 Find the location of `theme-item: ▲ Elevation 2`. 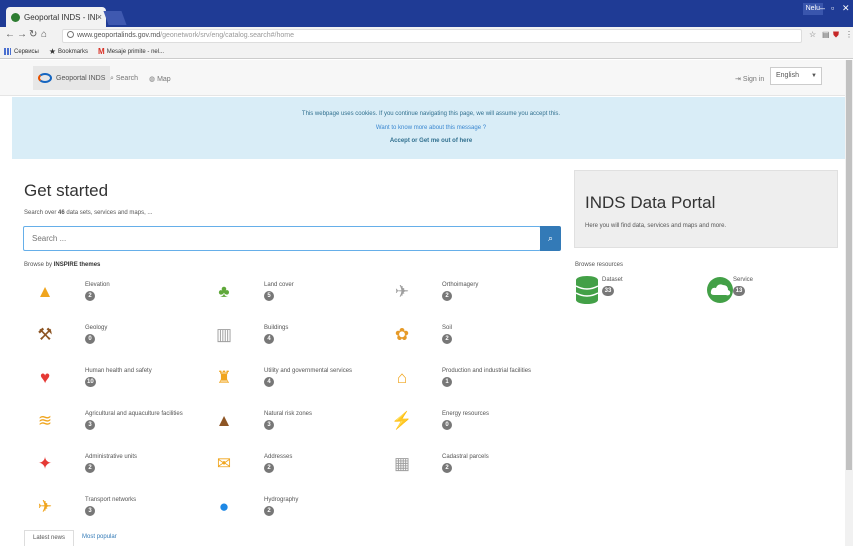

theme-item: ▲ Elevation 2 is located at coordinates (118, 297).